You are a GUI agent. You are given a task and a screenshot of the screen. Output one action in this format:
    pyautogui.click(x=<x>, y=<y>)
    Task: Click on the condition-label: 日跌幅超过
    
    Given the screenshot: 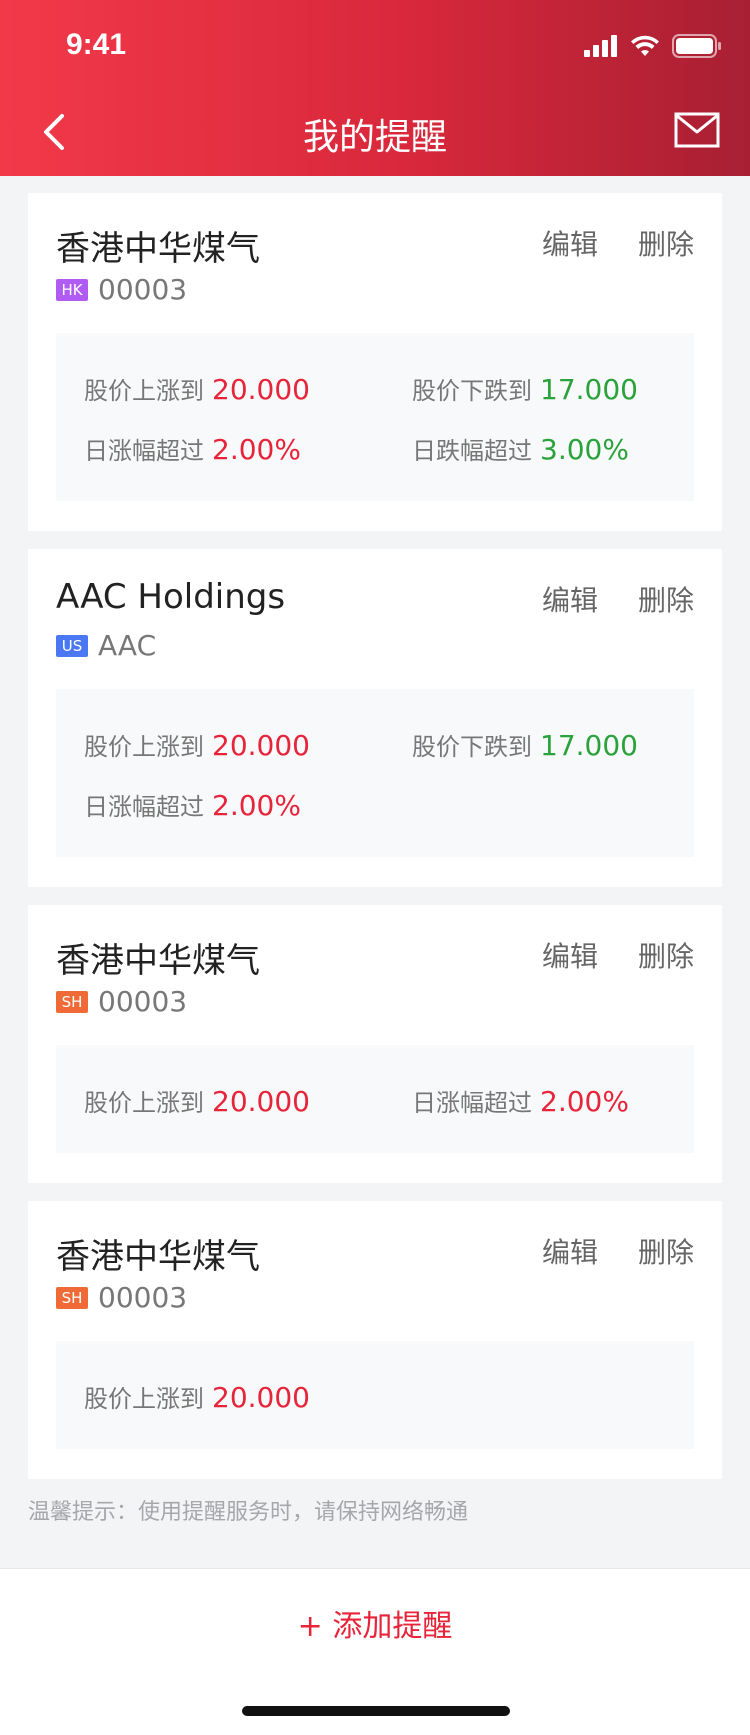 What is the action you would take?
    pyautogui.click(x=472, y=451)
    